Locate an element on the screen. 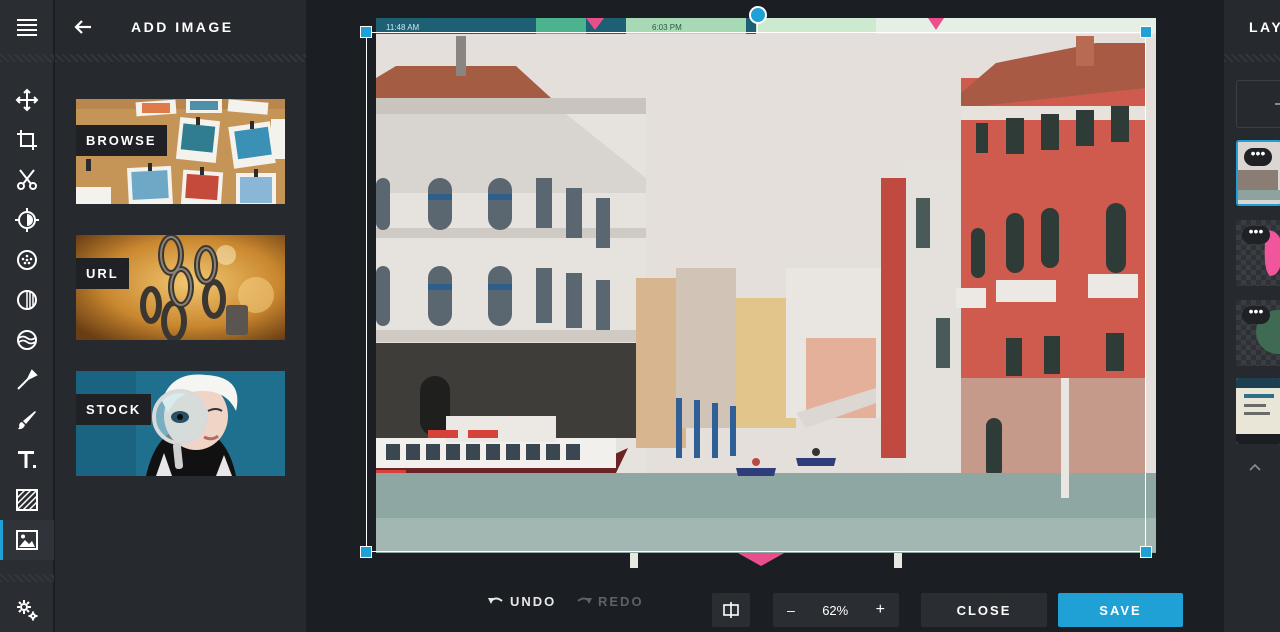  redo-button: REDO is located at coordinates (610, 601).